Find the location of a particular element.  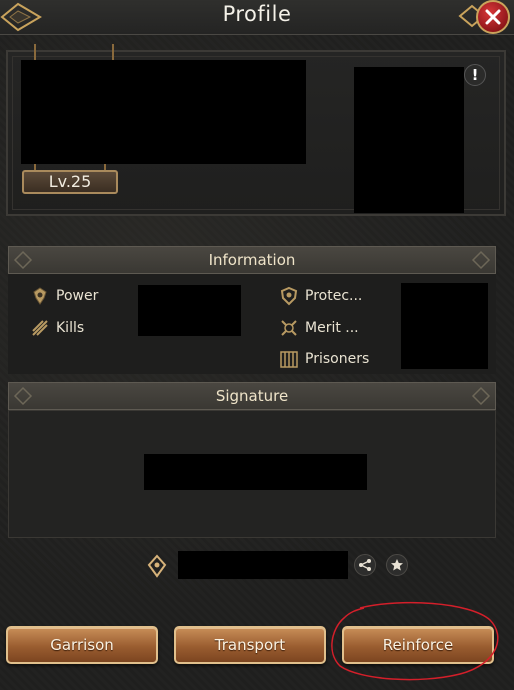

information-title: Information is located at coordinates (252, 260).